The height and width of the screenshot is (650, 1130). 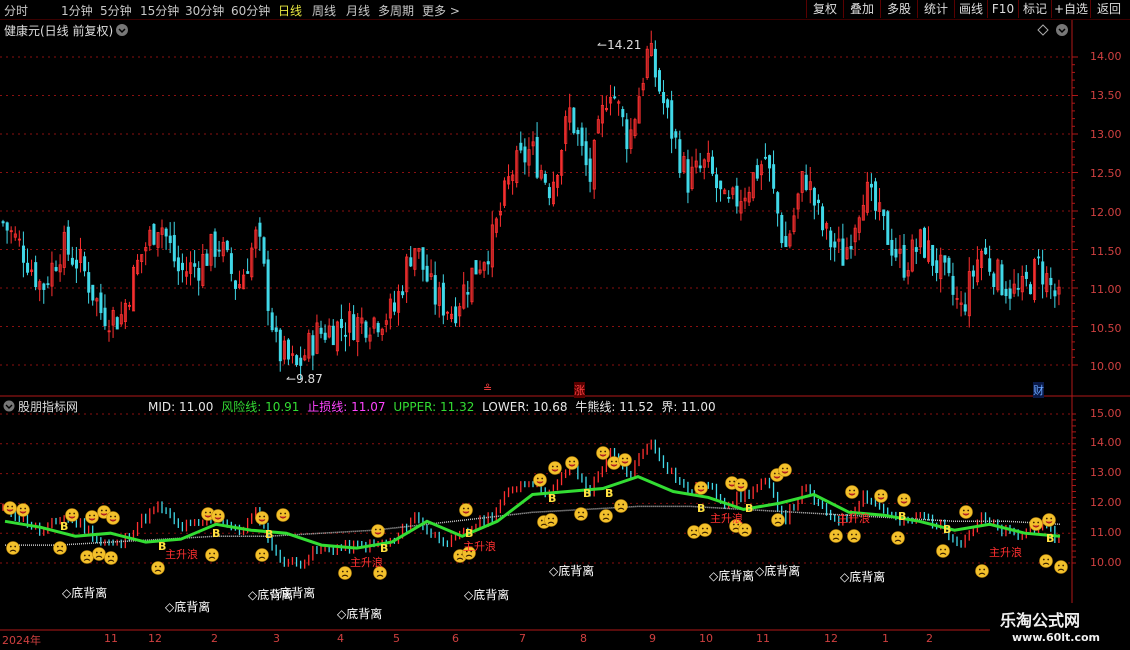 What do you see at coordinates (346, 407) in the screenshot?
I see `legend-stoploss: 止损线: 11.07` at bounding box center [346, 407].